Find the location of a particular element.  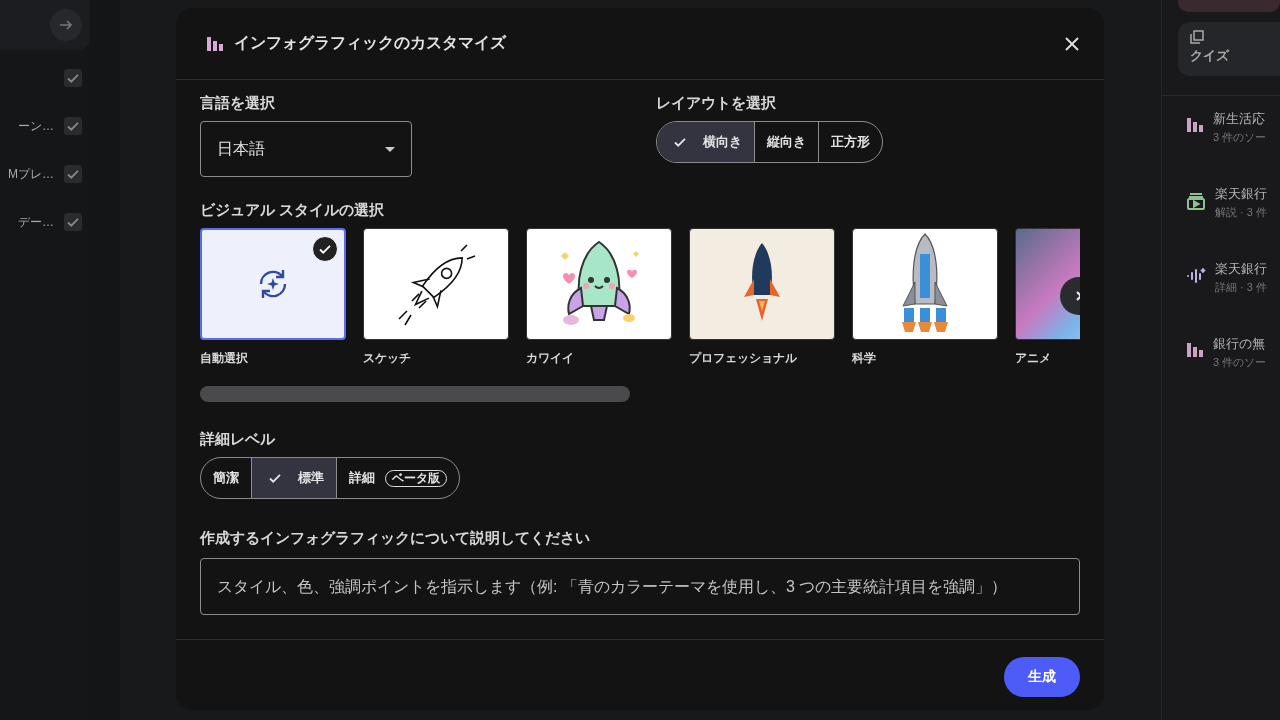

section-label: ビジュアル スタイルの選択 is located at coordinates (293, 210).